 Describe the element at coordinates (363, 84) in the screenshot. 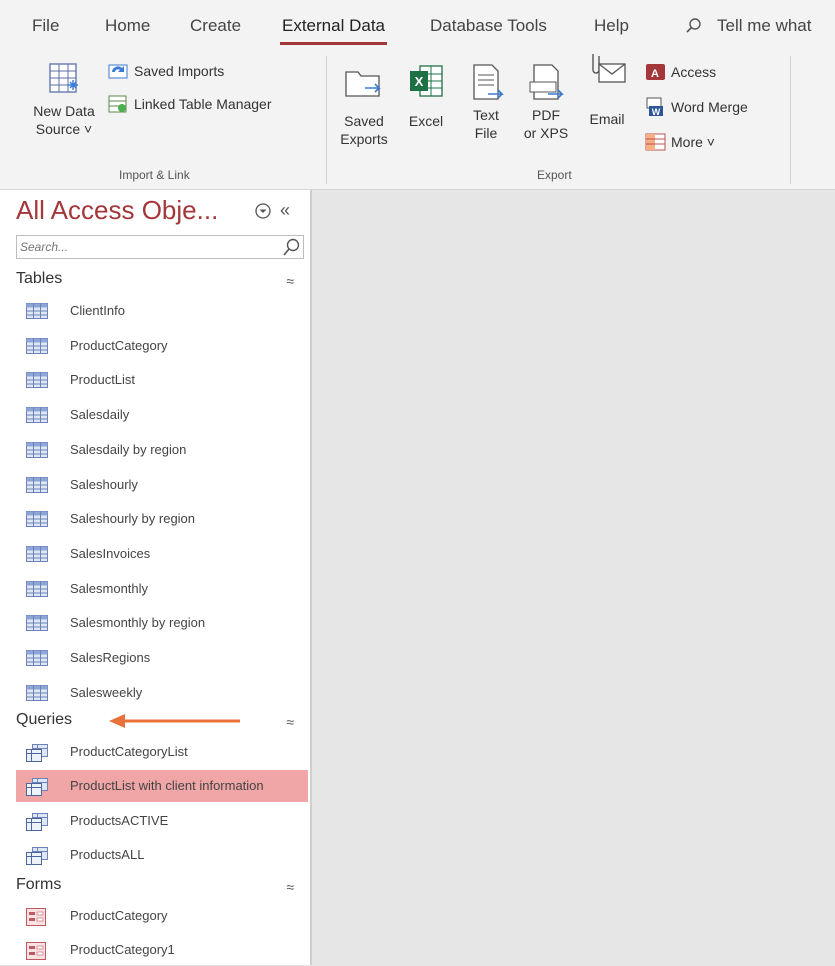

I see `saved-exports-icon` at that location.